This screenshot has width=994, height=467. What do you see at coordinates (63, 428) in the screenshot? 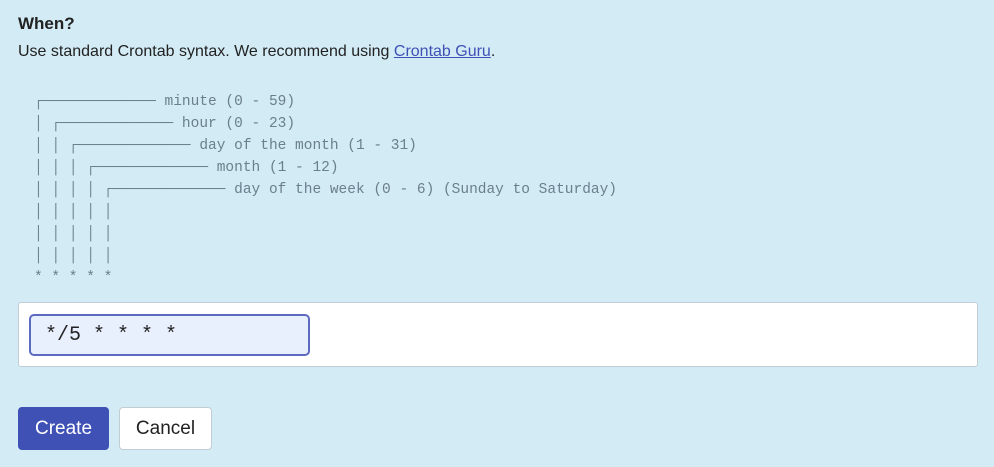
I see `create-button: Create` at bounding box center [63, 428].